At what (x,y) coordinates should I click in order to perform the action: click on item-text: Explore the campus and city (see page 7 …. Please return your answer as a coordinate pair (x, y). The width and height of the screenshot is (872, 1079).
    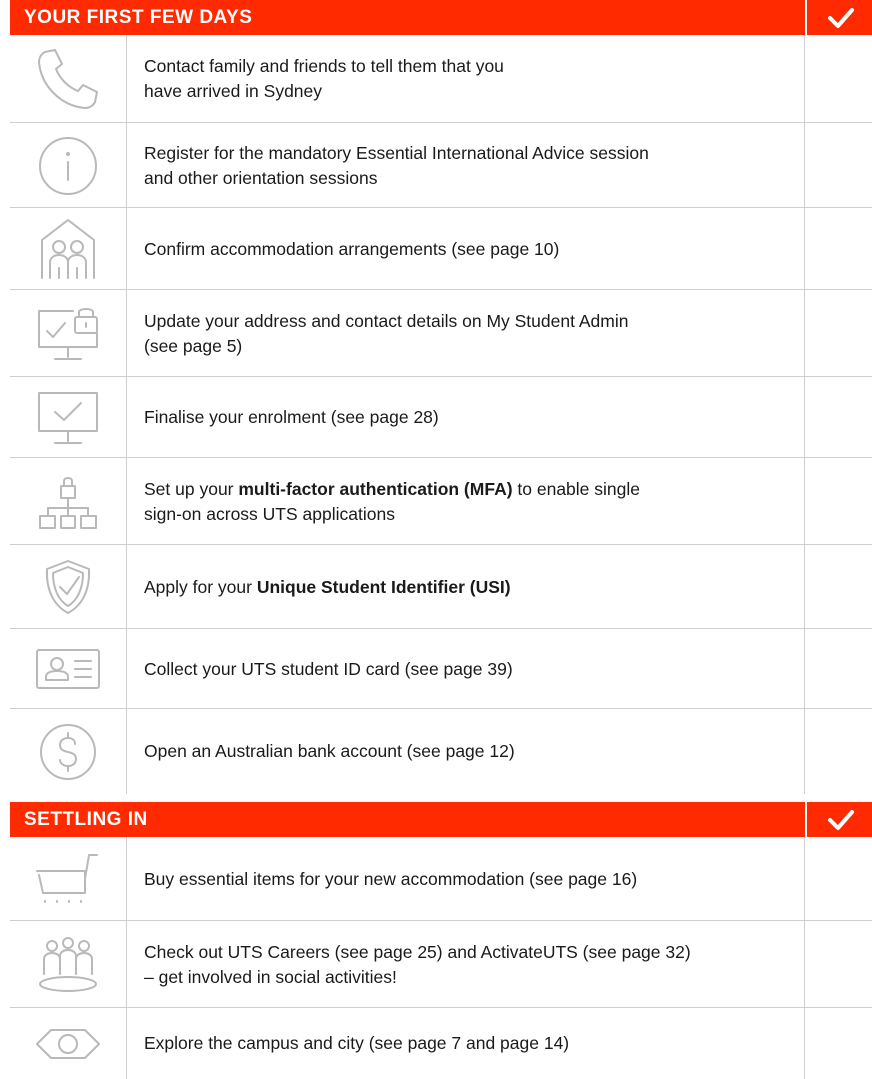
    Looking at the image, I should click on (357, 1043).